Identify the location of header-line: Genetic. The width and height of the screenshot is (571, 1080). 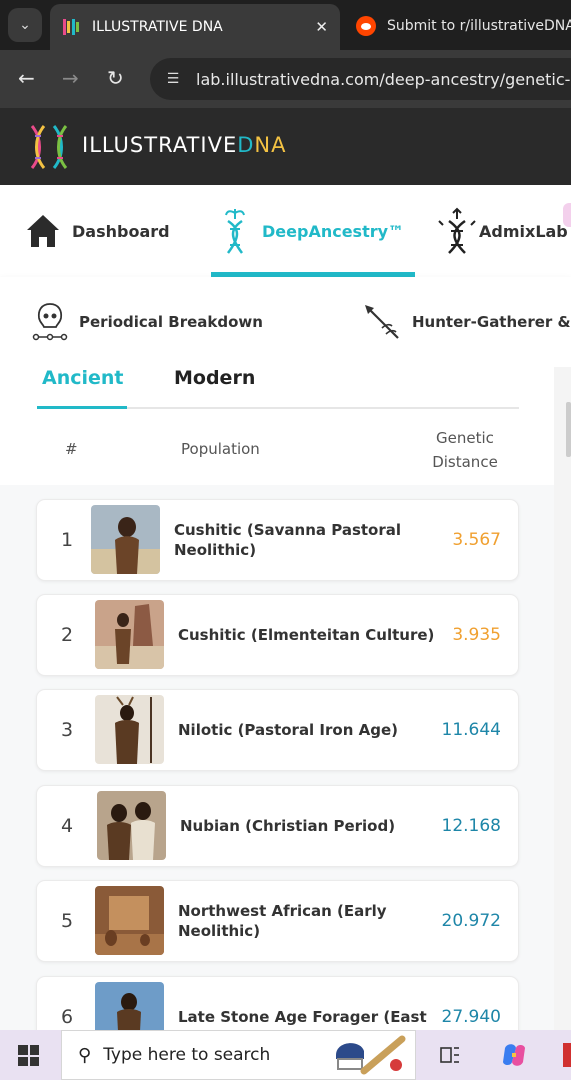
(465, 438).